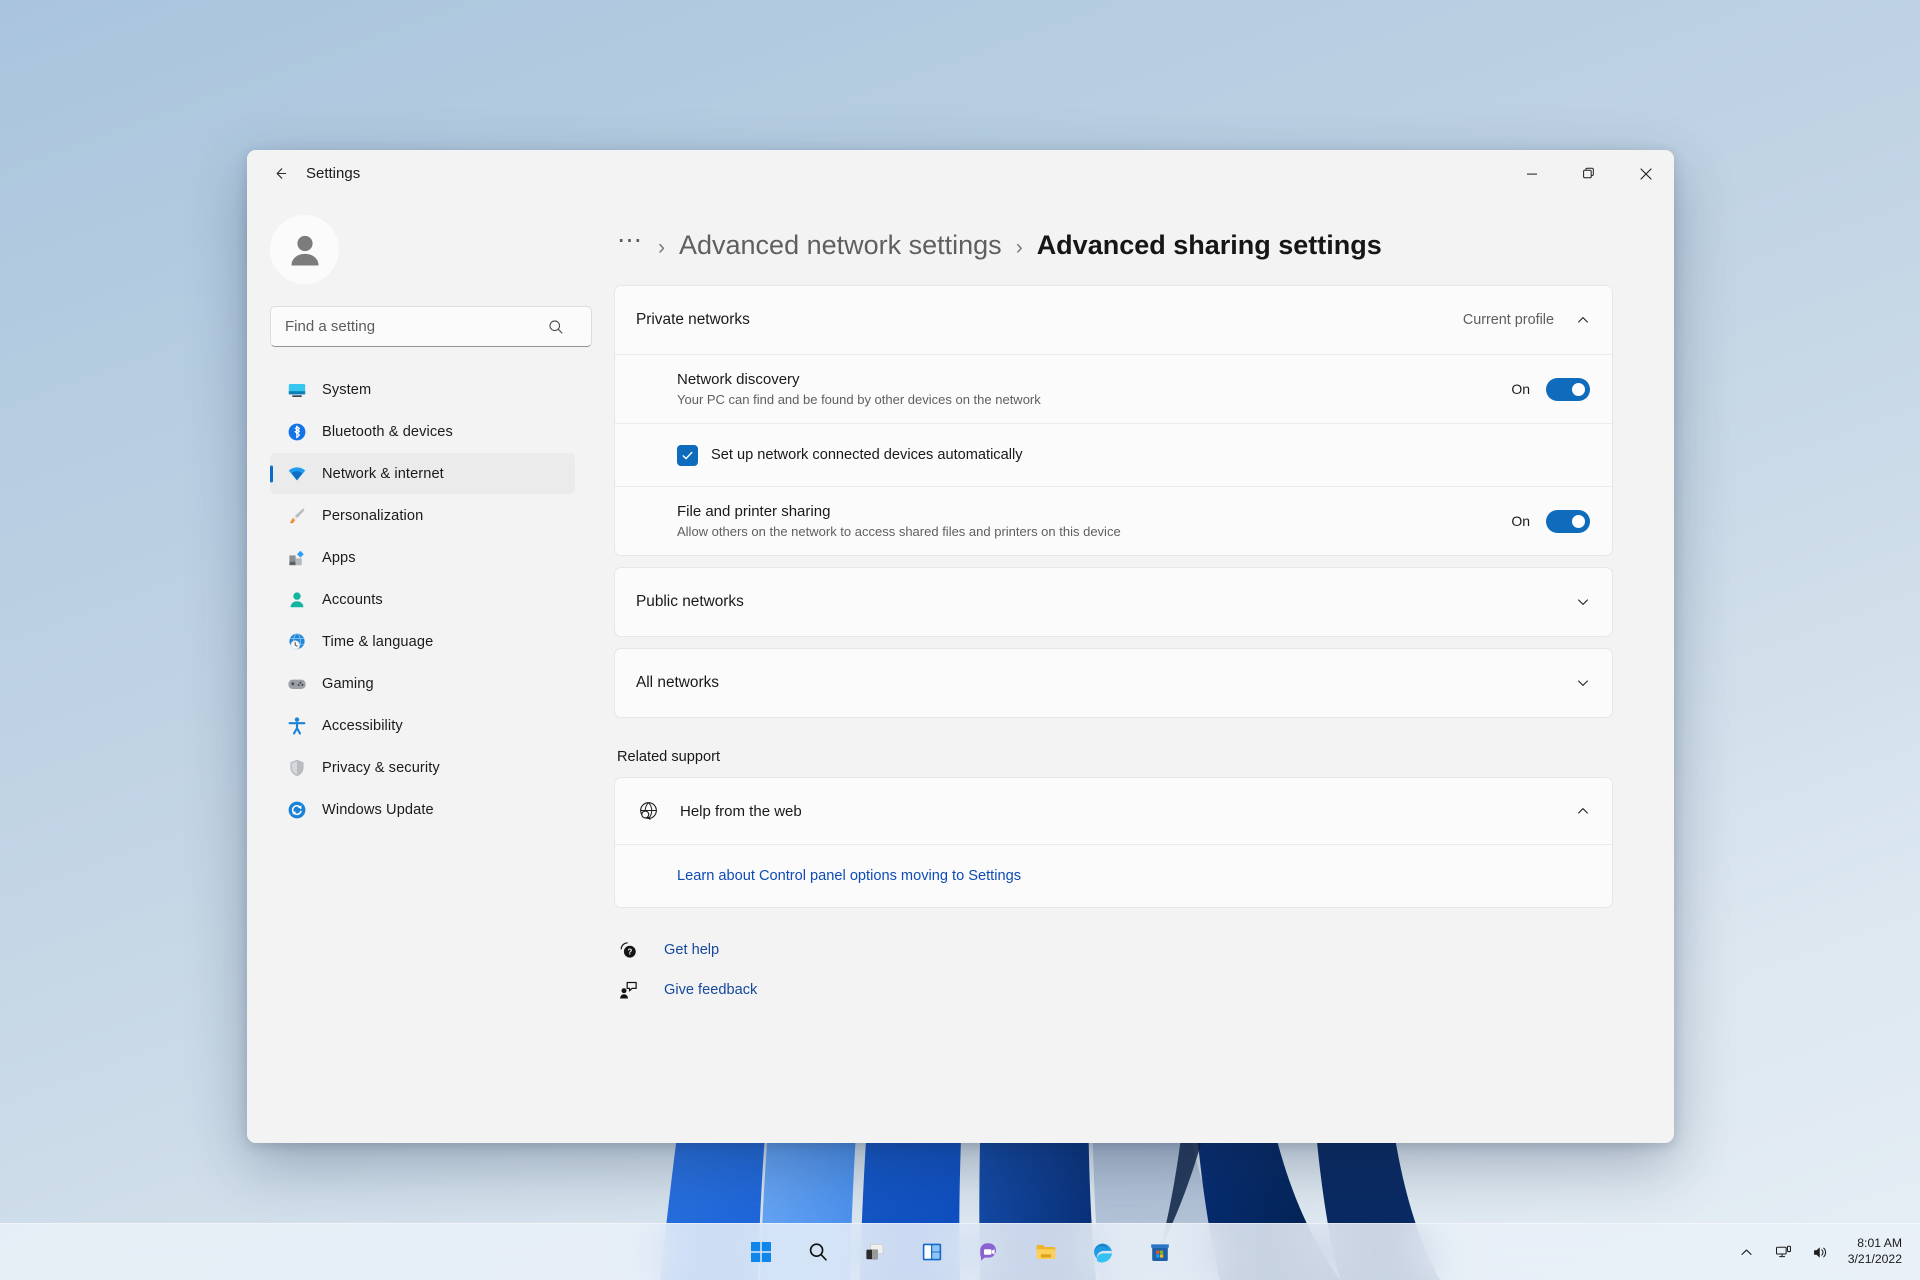 Image resolution: width=1920 pixels, height=1280 pixels. What do you see at coordinates (296, 683) in the screenshot?
I see `gamepad-icon` at bounding box center [296, 683].